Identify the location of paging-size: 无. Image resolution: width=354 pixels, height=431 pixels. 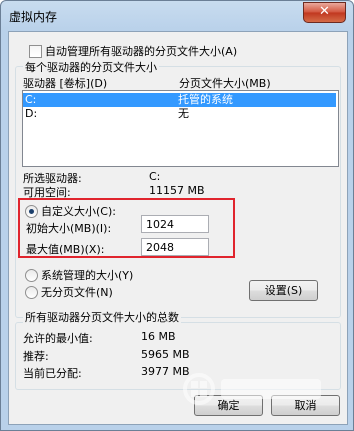
(183, 113).